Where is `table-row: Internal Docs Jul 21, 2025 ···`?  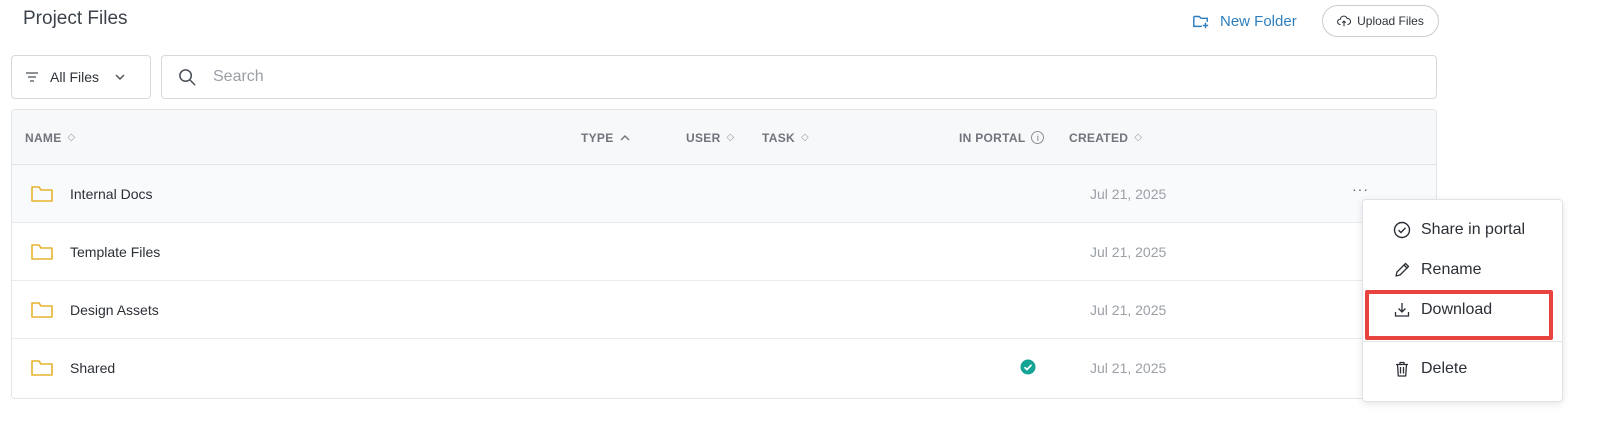 table-row: Internal Docs Jul 21, 2025 ··· is located at coordinates (724, 194).